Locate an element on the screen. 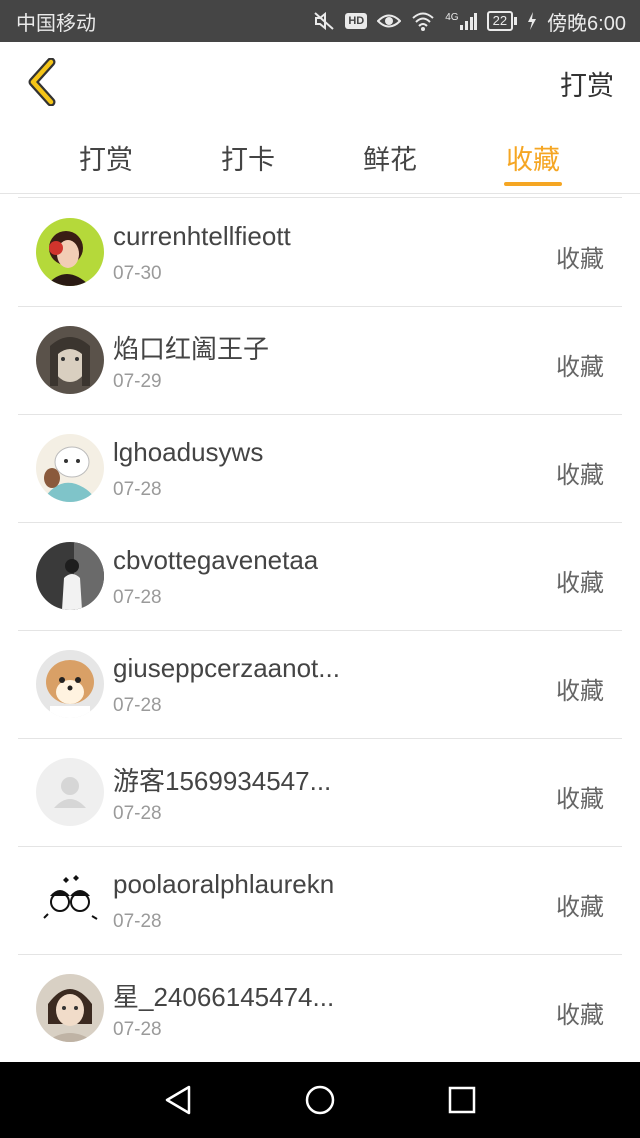 This screenshot has height=1138, width=640. triangle-back-icon is located at coordinates (178, 1100).